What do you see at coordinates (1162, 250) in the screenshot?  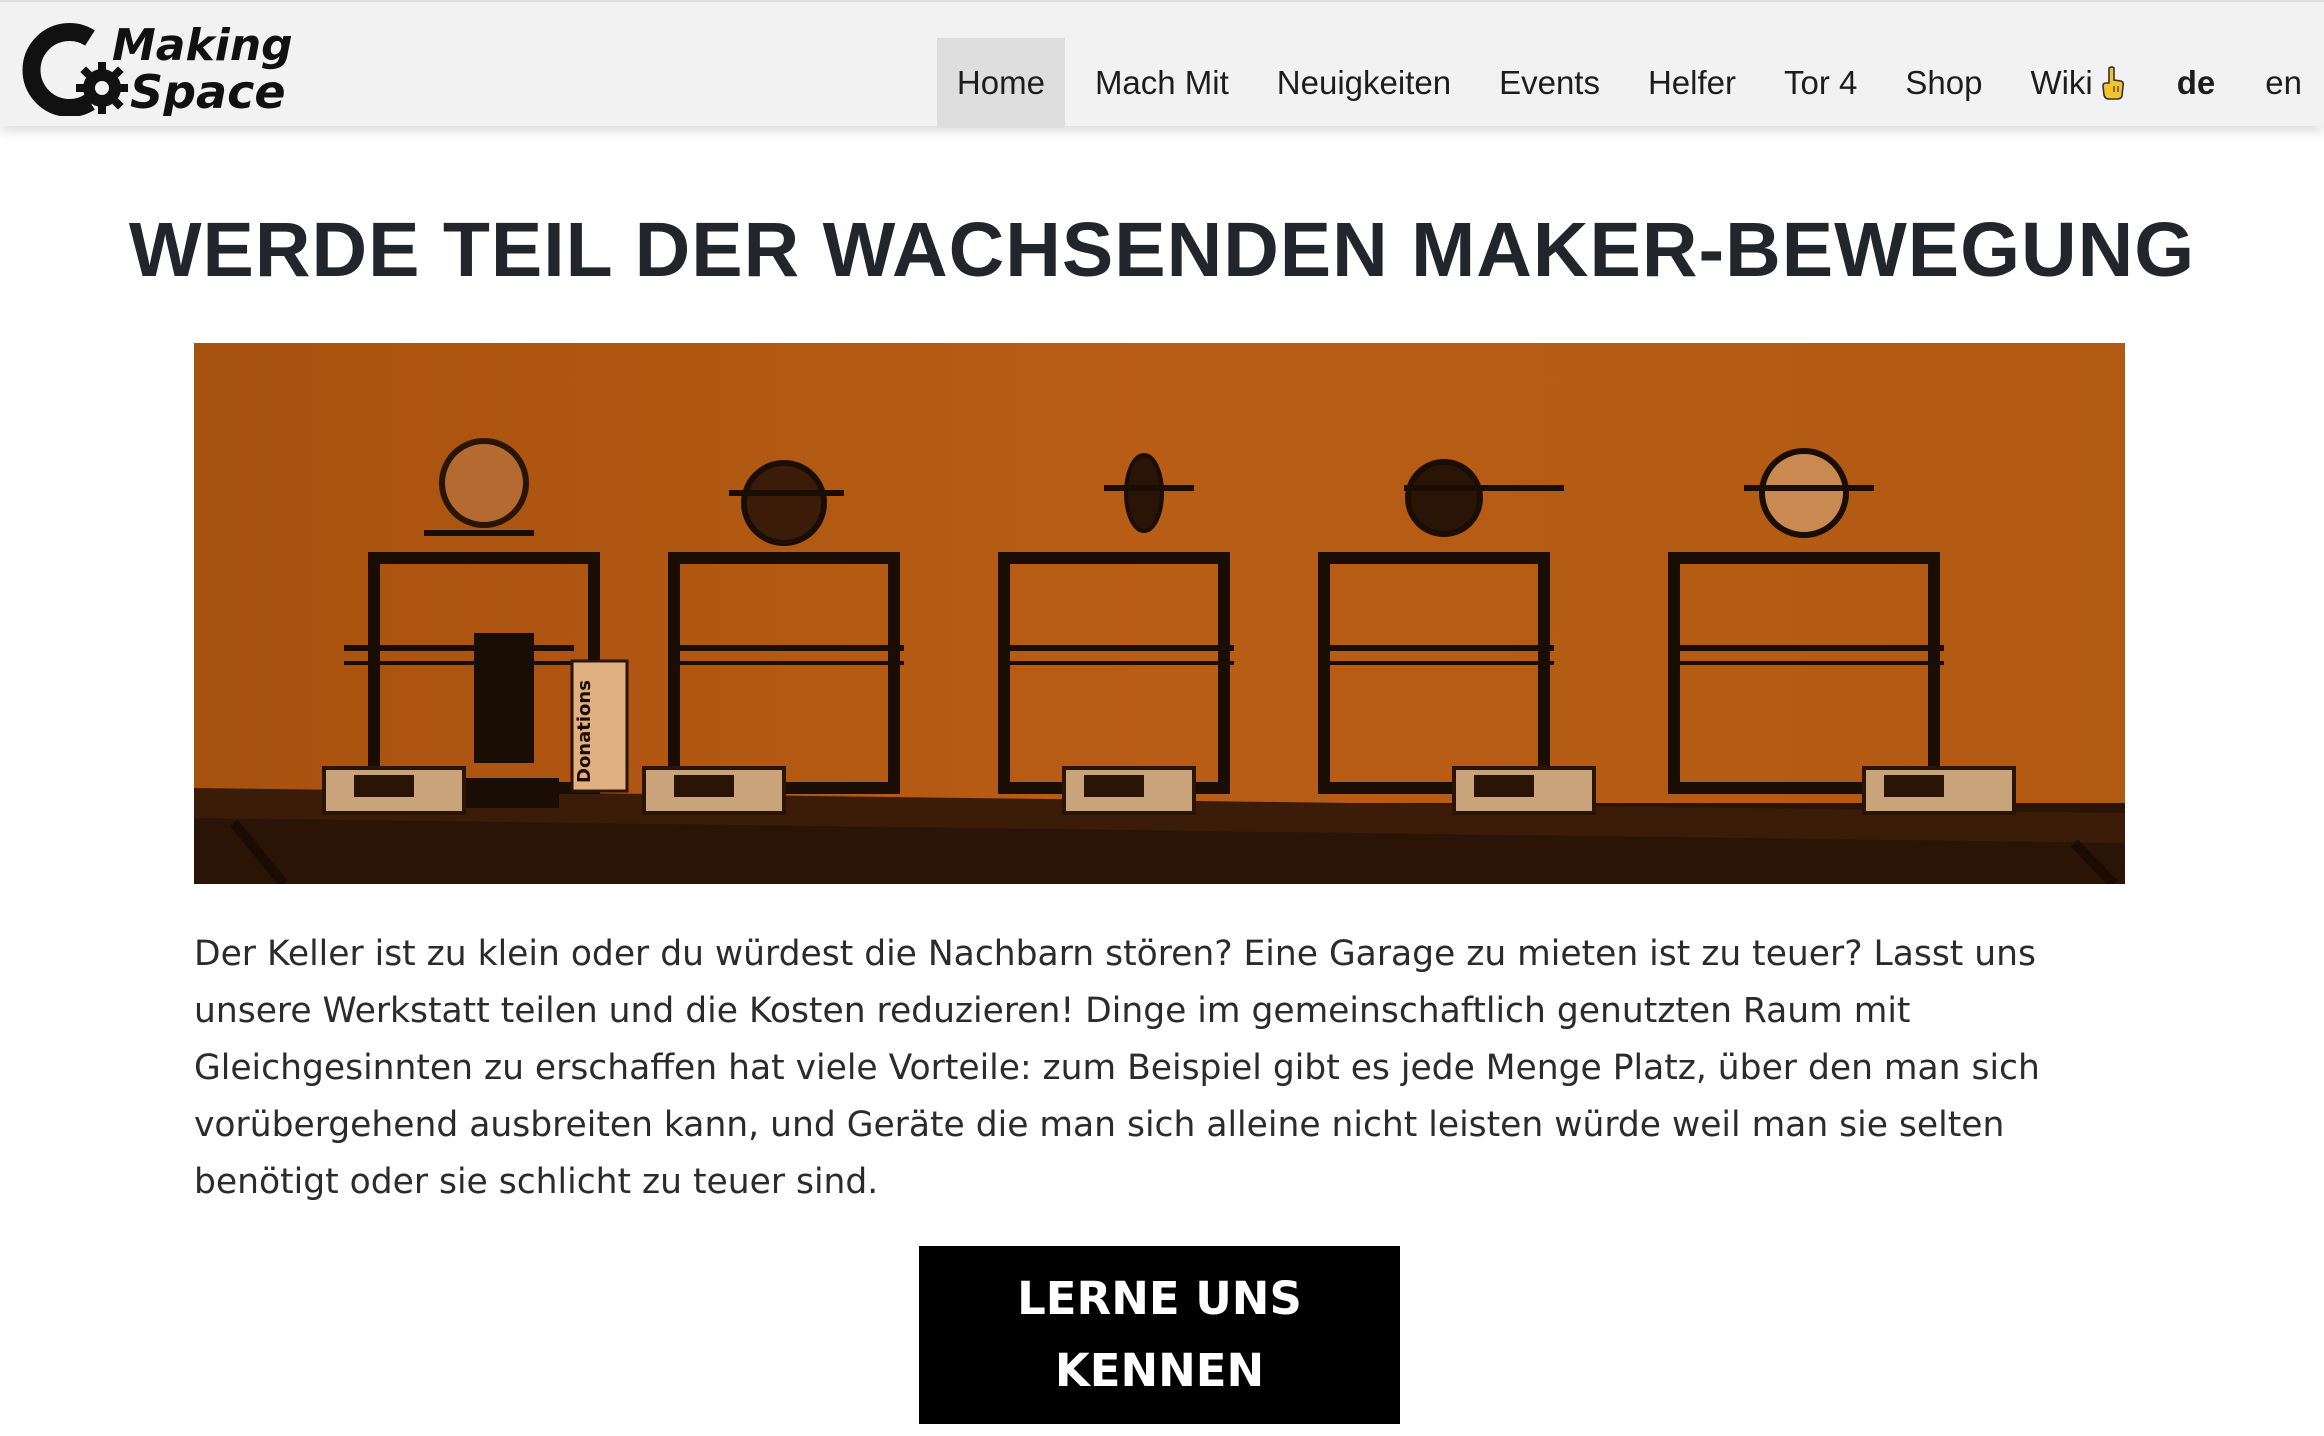 I see `page-headline: WERDE TEIL DER WACHSENDEN MAKER-BEWEGUNG` at bounding box center [1162, 250].